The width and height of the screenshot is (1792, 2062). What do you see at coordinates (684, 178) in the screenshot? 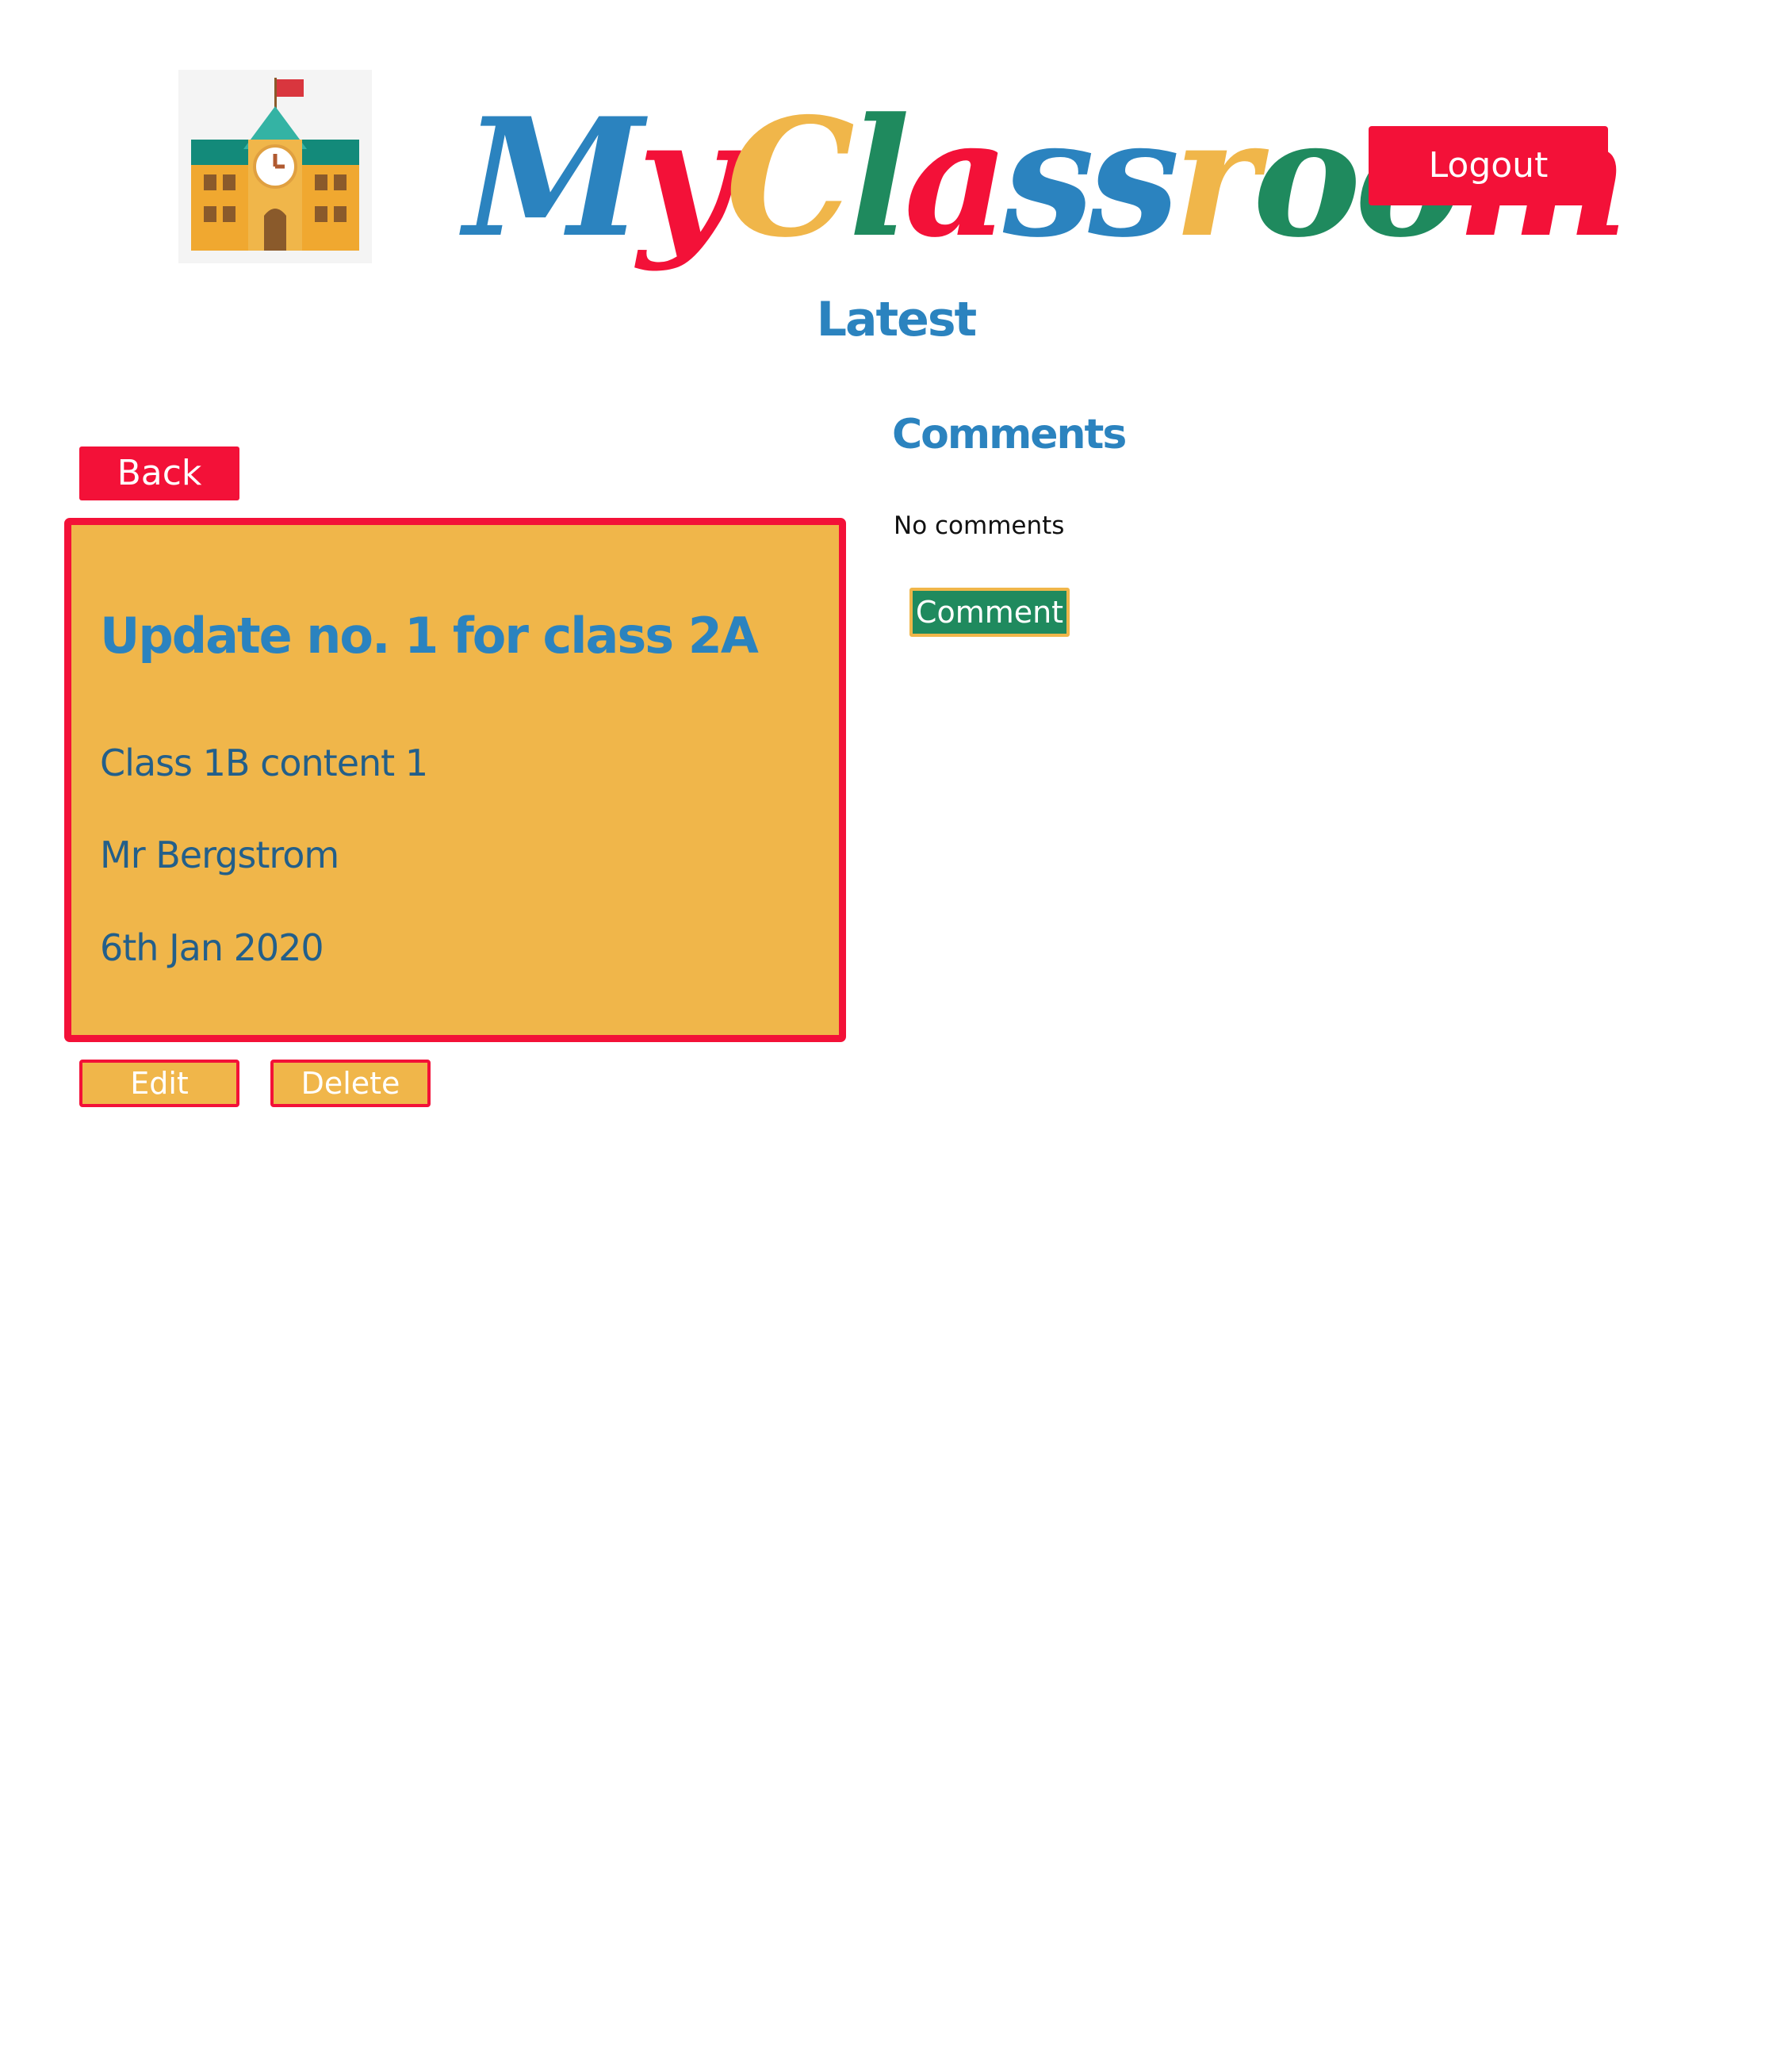
I see `brand-letter: y` at bounding box center [684, 178].